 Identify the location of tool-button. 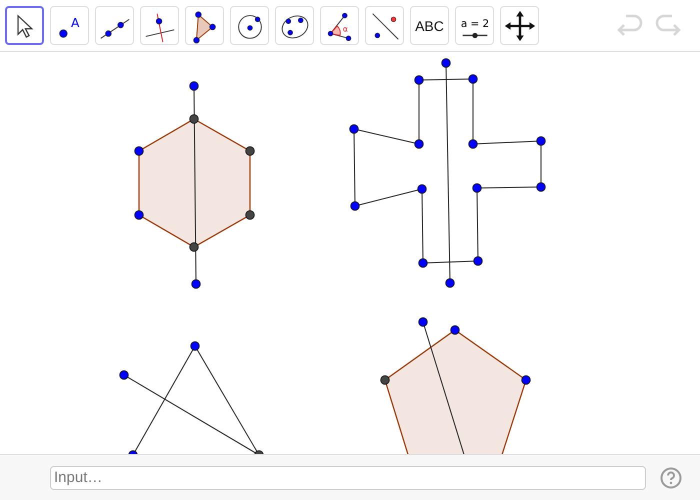
(24, 25).